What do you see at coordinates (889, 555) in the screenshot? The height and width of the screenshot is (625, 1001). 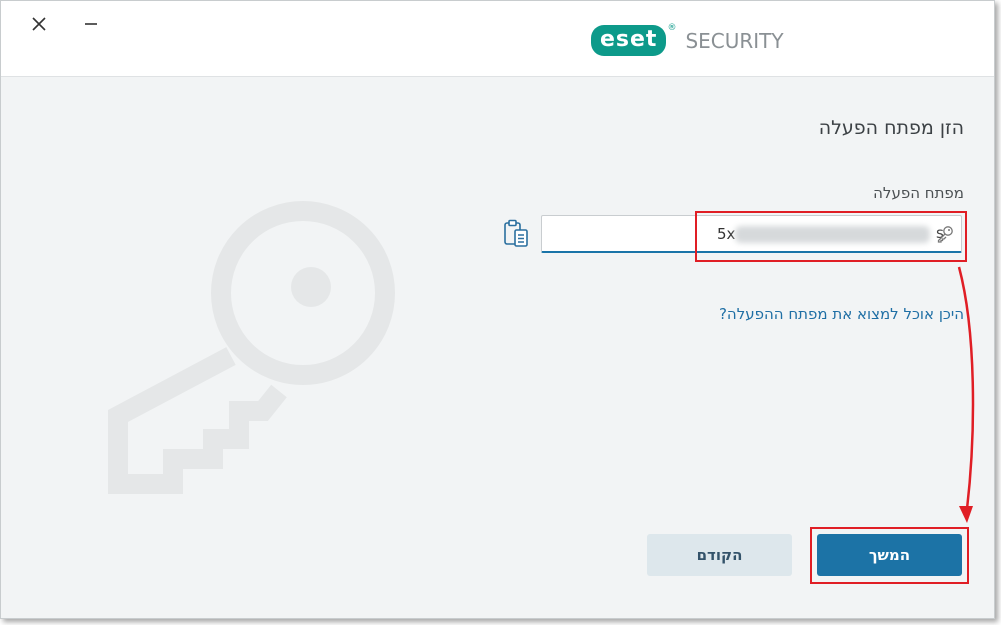 I see `continue-highlight-box` at bounding box center [889, 555].